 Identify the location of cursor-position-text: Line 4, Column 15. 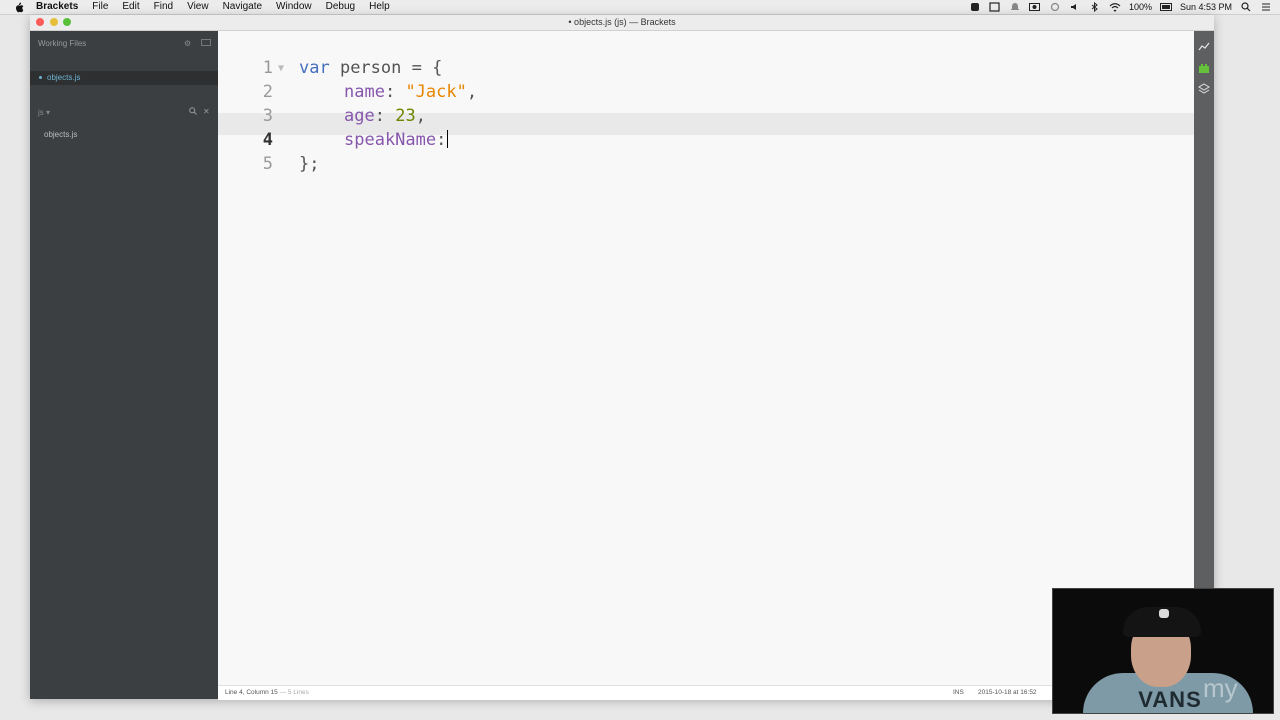
(251, 692).